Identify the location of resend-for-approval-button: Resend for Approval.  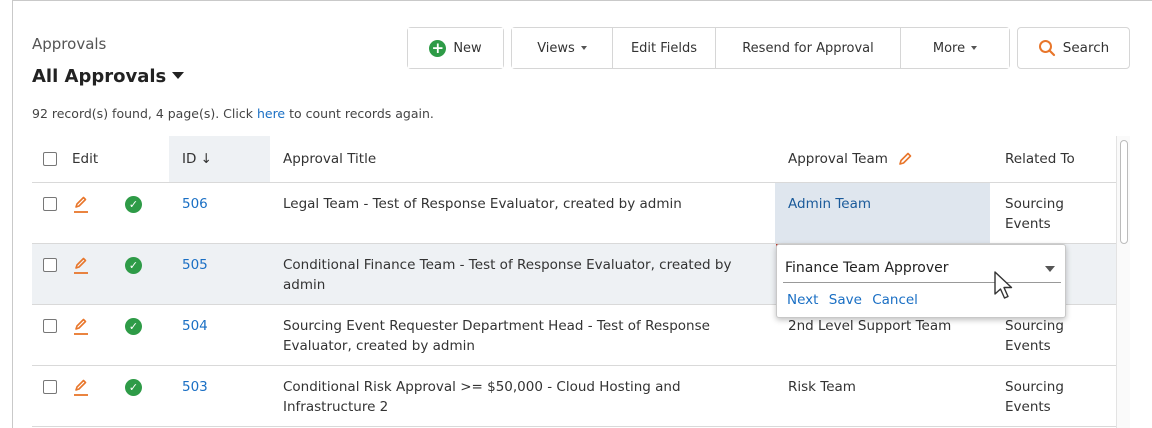
(808, 48).